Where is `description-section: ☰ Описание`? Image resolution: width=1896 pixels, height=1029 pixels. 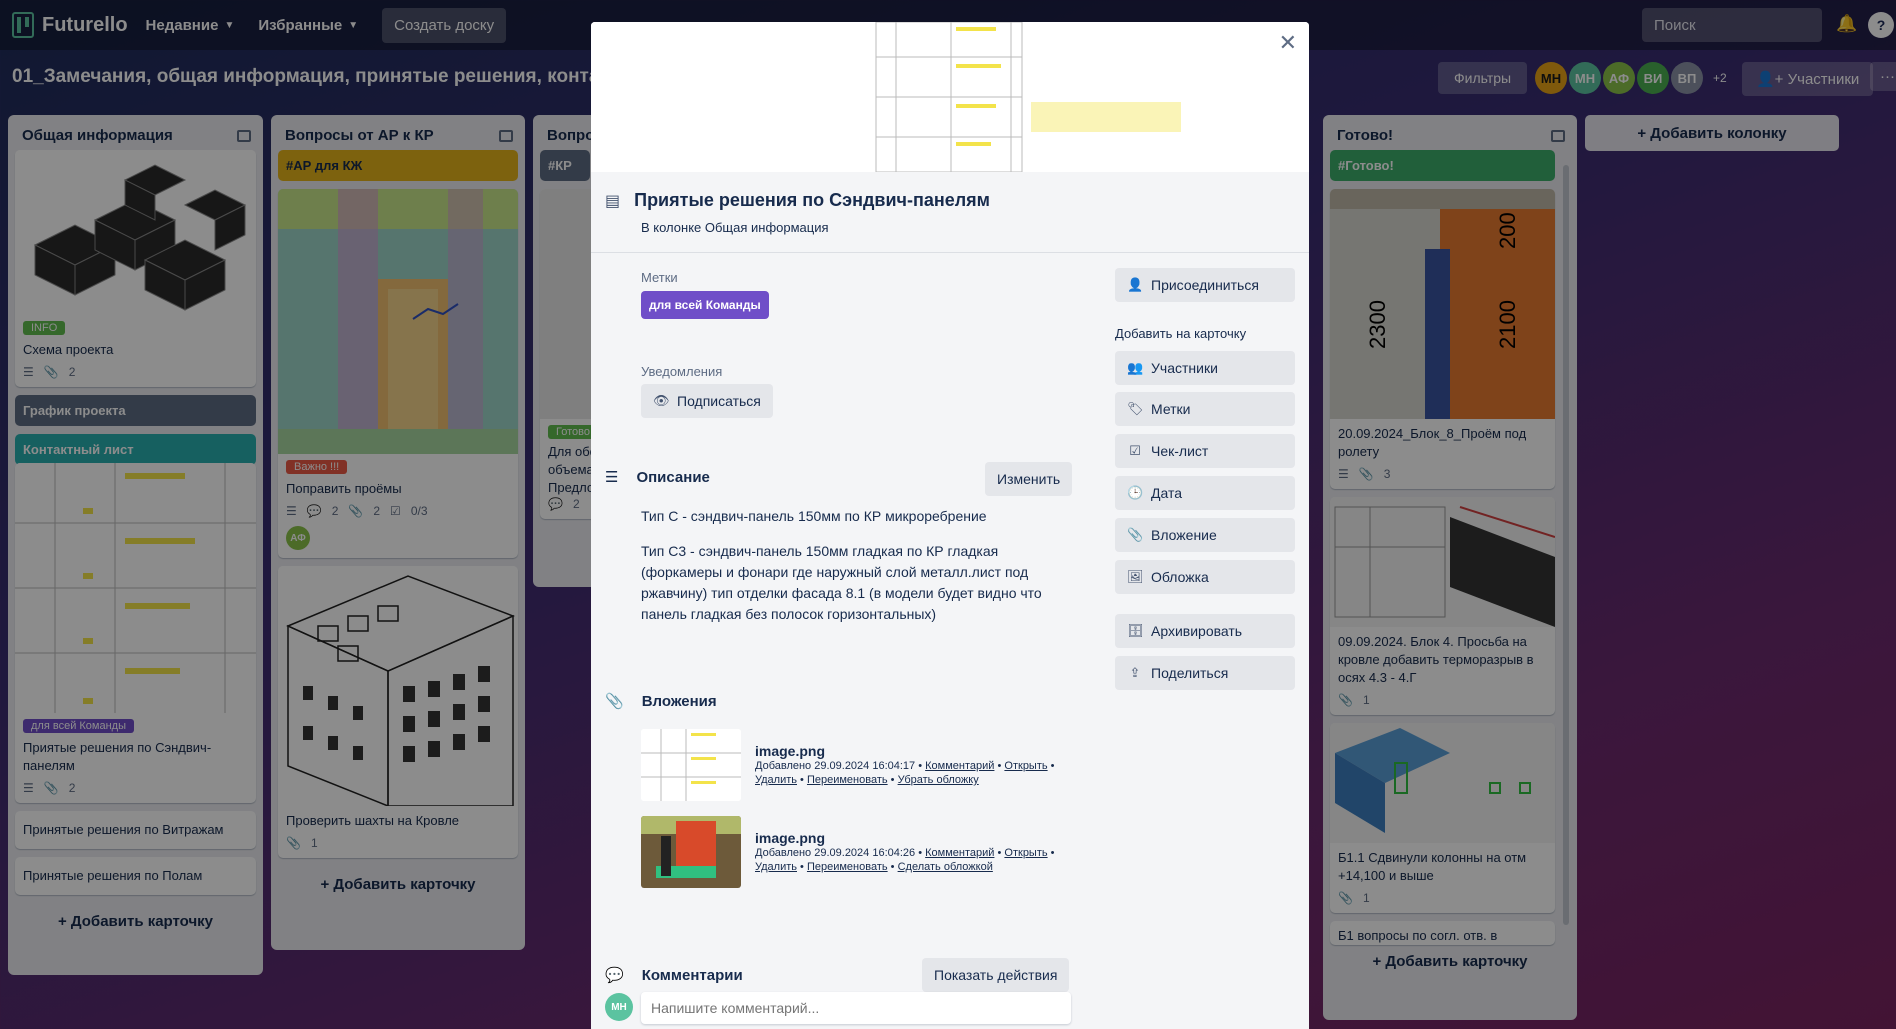 description-section: ☰ Описание is located at coordinates (657, 477).